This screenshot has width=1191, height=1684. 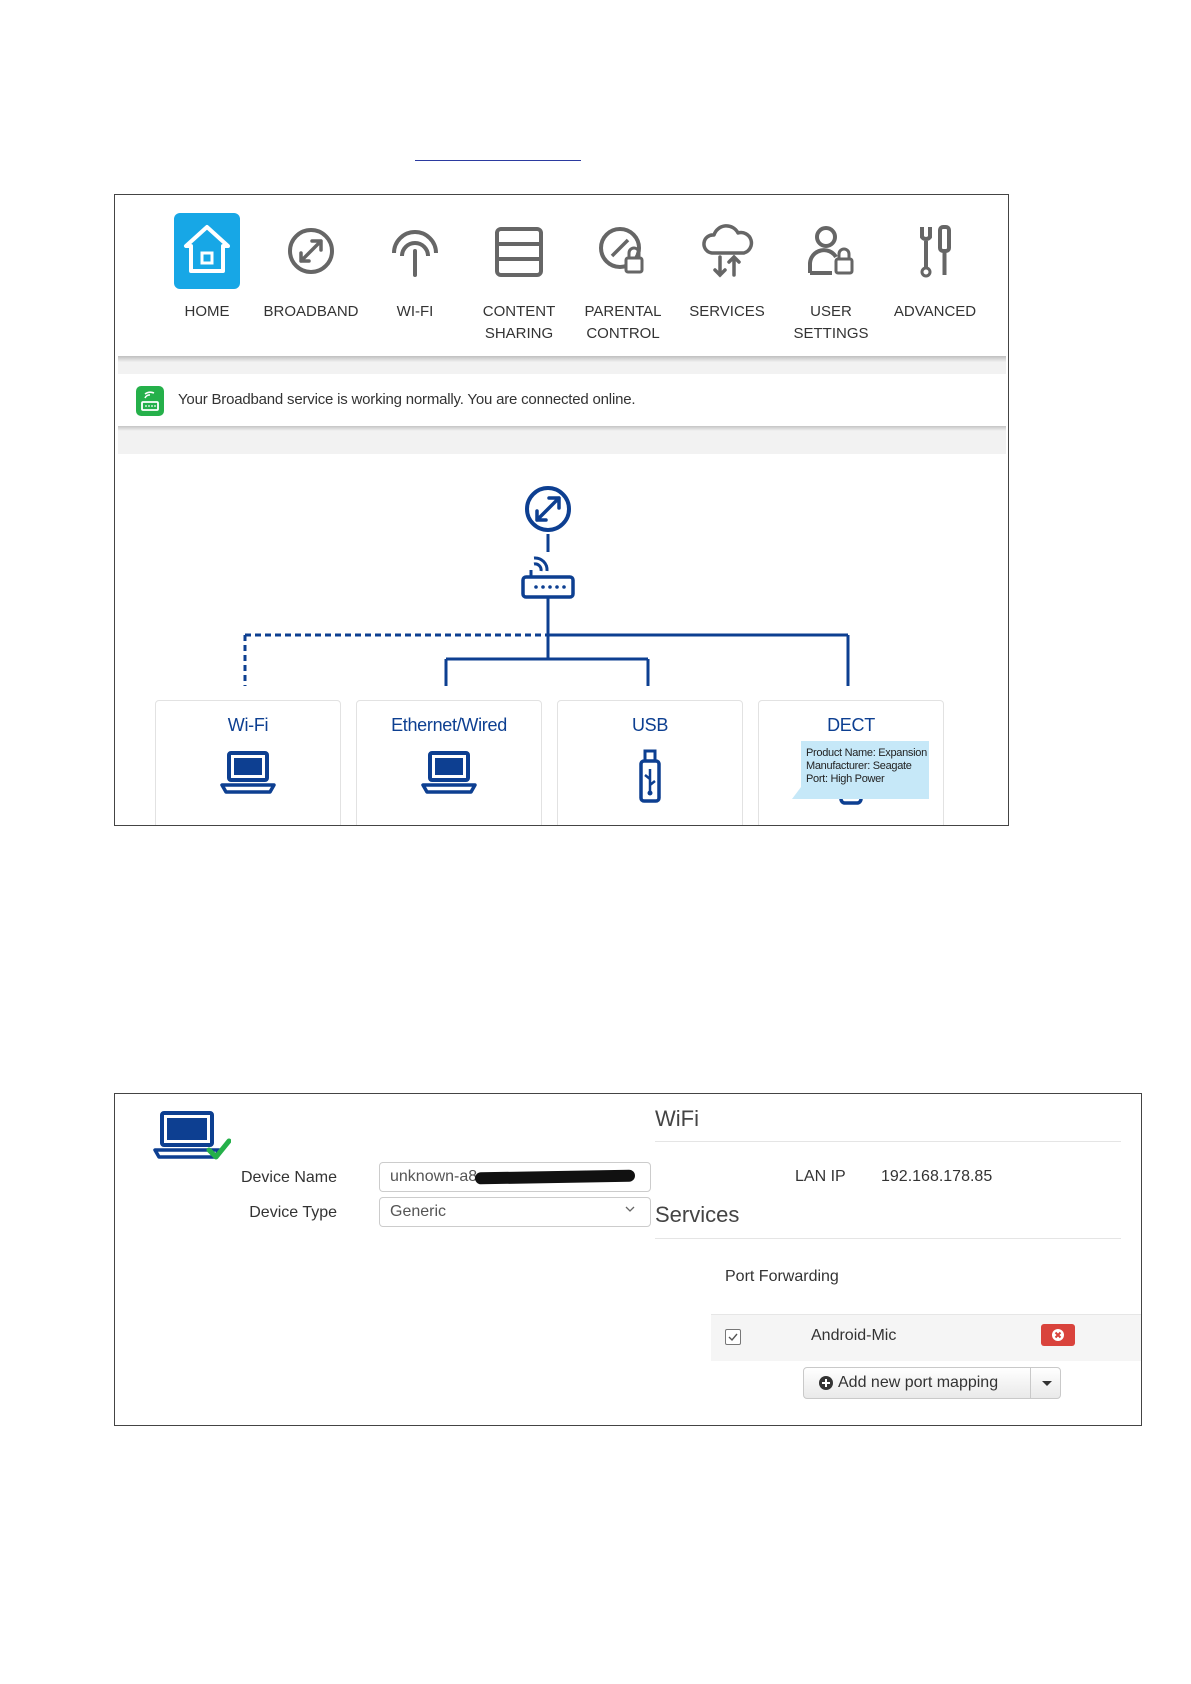 I want to click on nav-broadband: BROADBAND, so click(x=311, y=268).